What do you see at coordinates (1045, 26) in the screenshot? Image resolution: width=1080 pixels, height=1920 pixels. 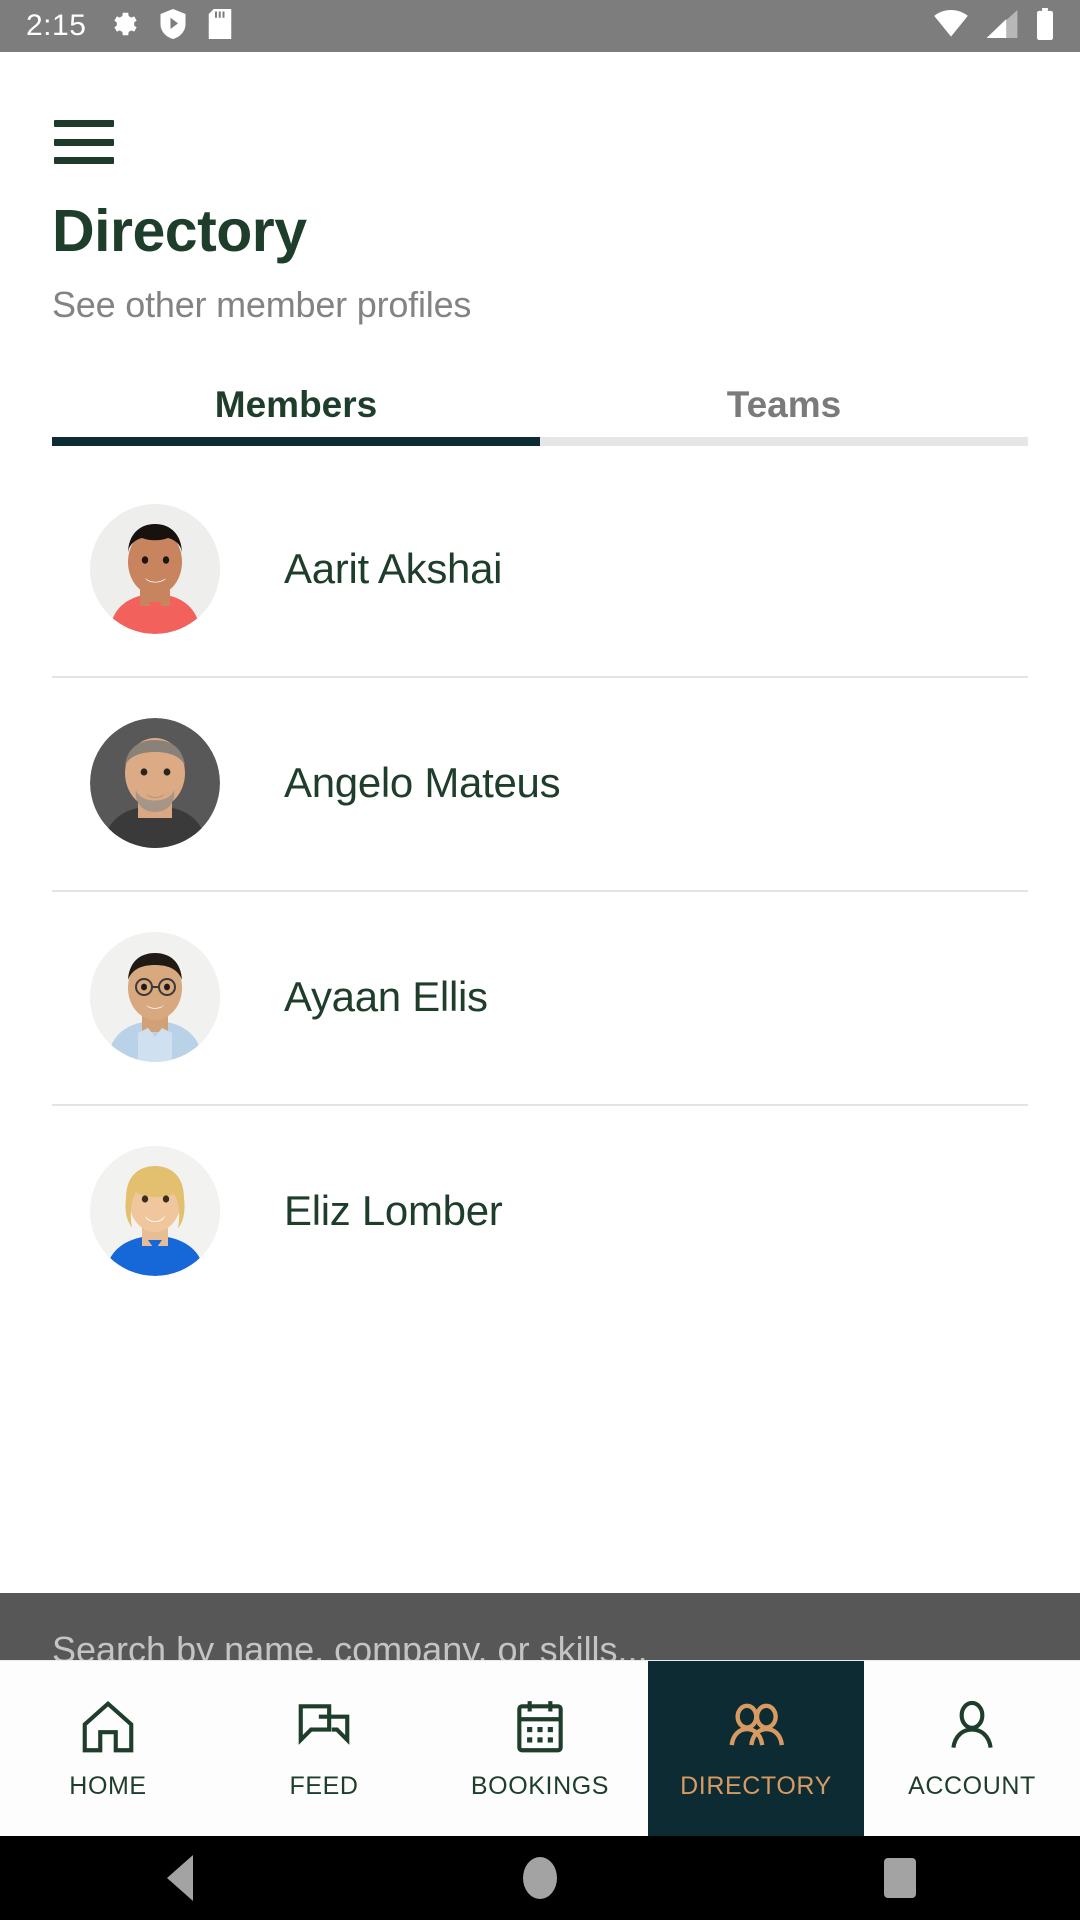 I see `battery-icon` at bounding box center [1045, 26].